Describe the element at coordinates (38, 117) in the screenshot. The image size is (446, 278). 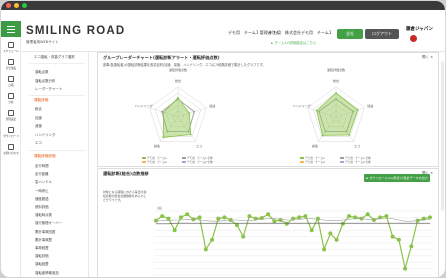
I see `nav-score-item-1: 加速` at that location.